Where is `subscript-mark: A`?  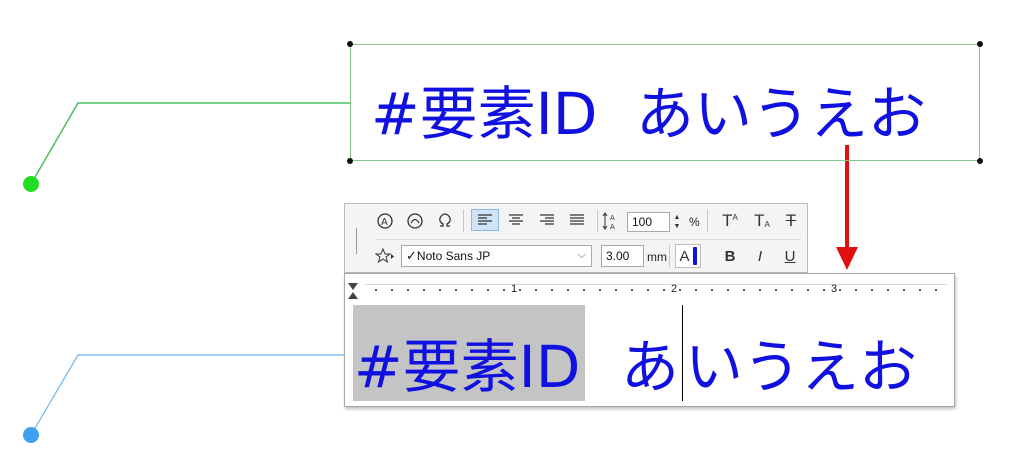 subscript-mark: A is located at coordinates (767, 224).